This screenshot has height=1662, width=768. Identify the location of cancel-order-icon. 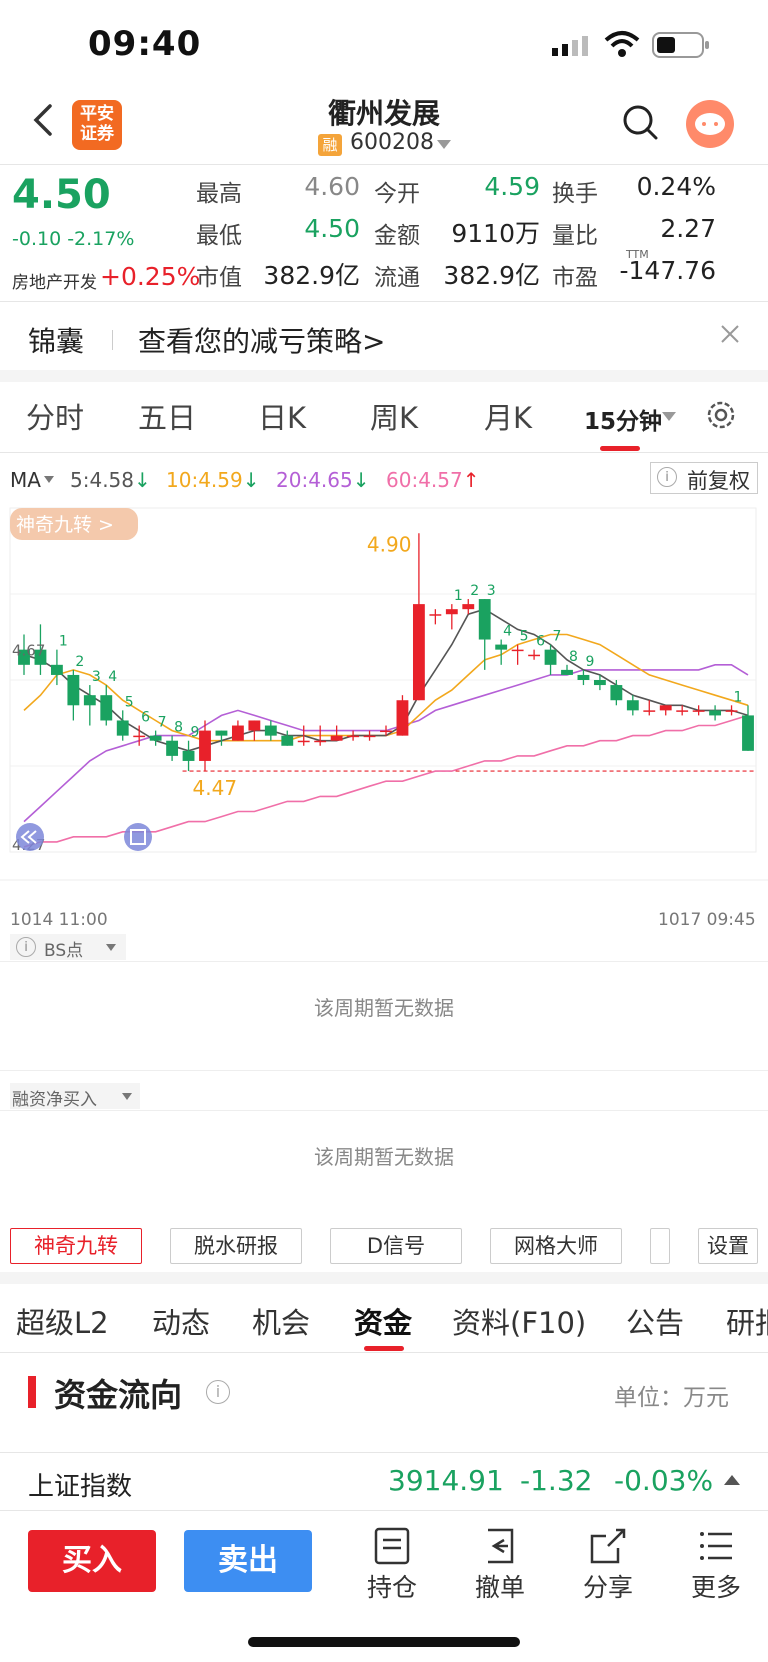
(500, 1546).